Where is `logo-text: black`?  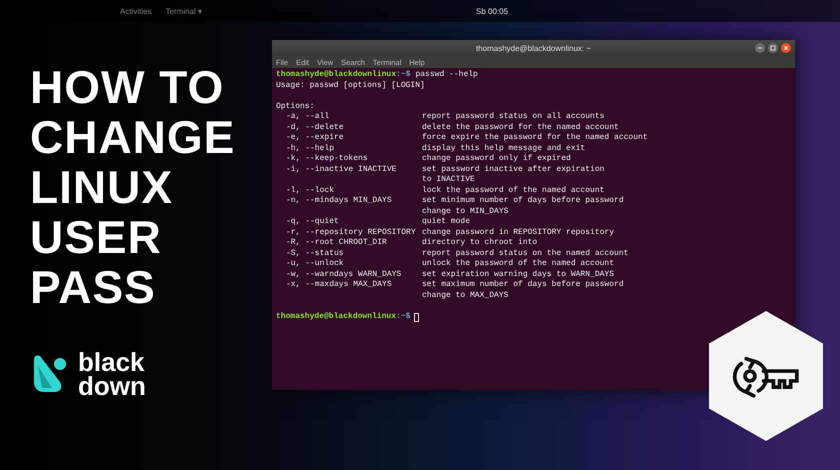 logo-text: black is located at coordinates (112, 362).